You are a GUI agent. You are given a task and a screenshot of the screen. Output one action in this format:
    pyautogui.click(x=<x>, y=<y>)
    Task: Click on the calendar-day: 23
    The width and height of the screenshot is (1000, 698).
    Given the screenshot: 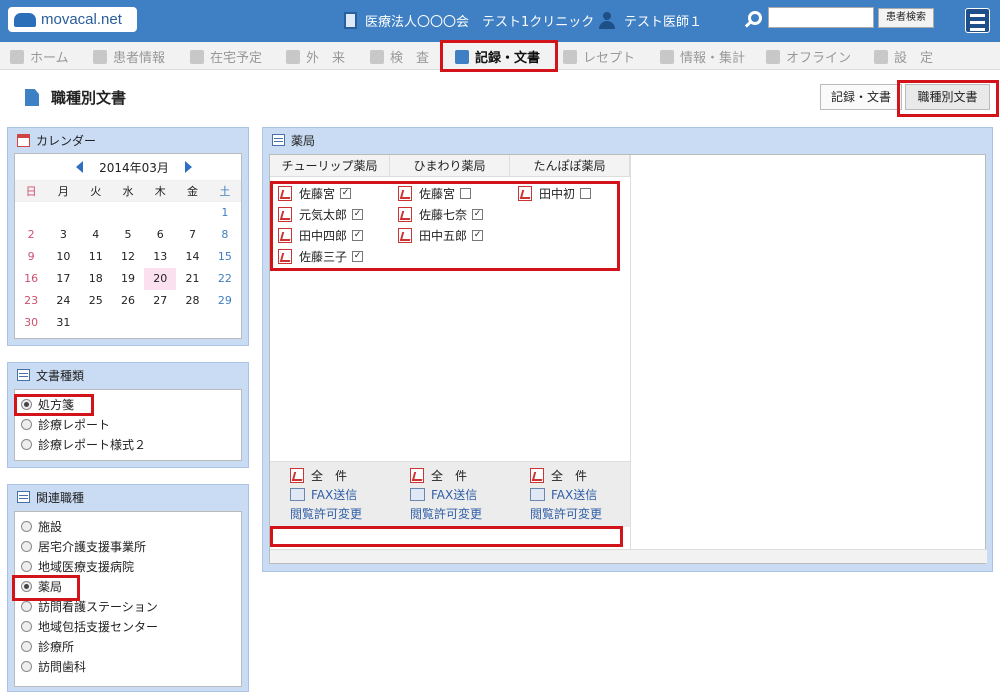 What is the action you would take?
    pyautogui.click(x=31, y=301)
    